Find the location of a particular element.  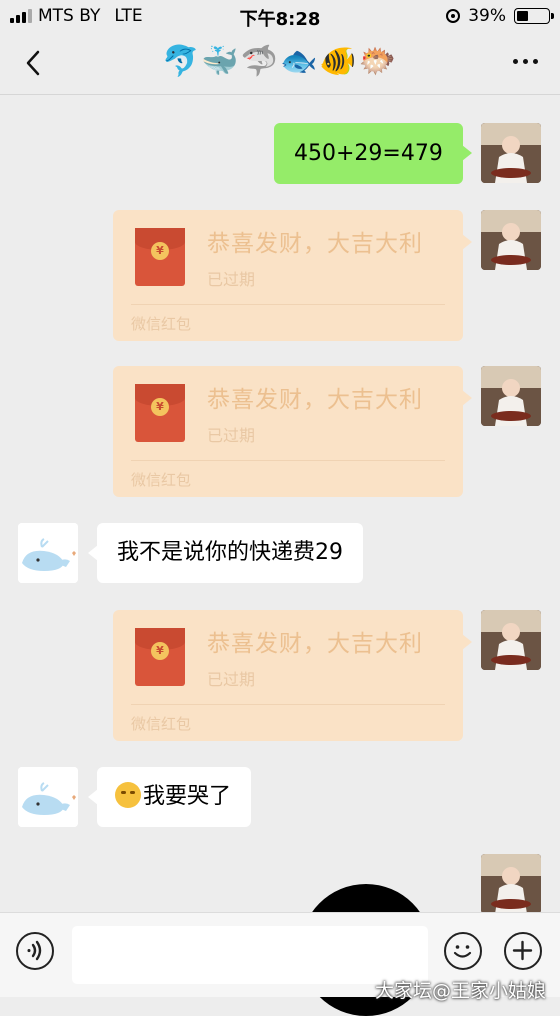

battery-icon is located at coordinates (534, 16).